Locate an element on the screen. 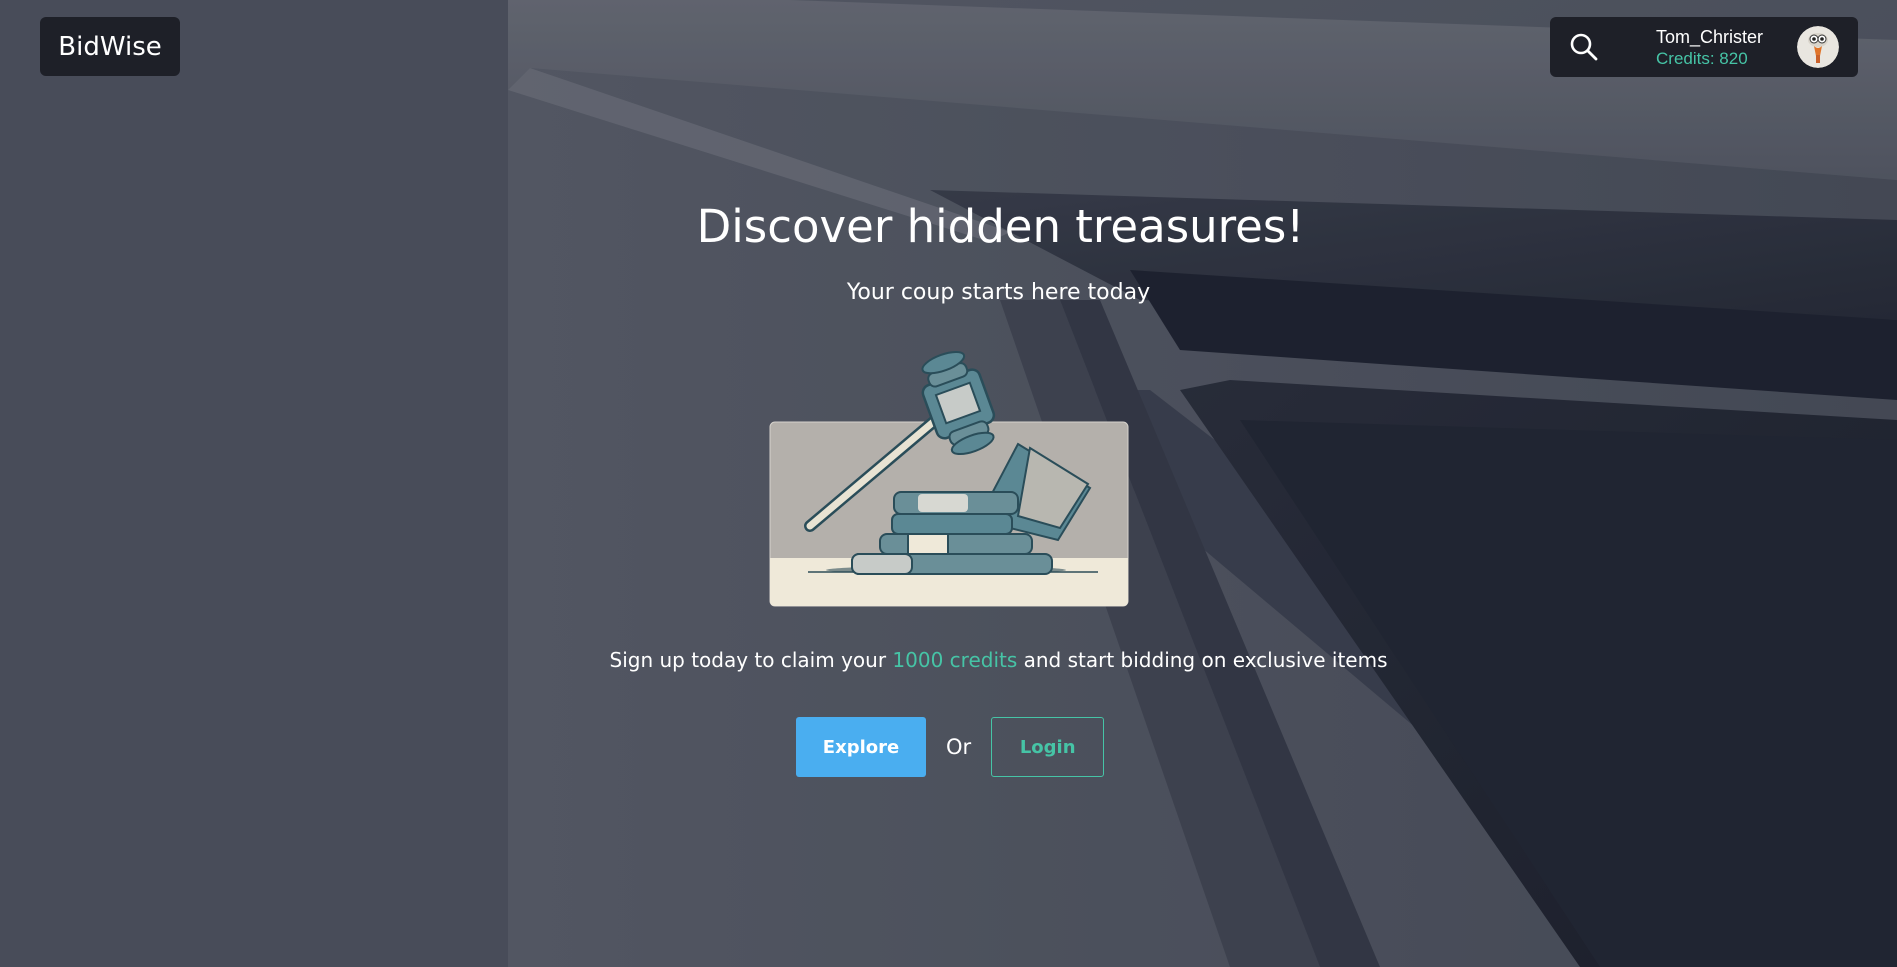 This screenshot has width=1897, height=967. brand-logo: BidWise is located at coordinates (110, 46).